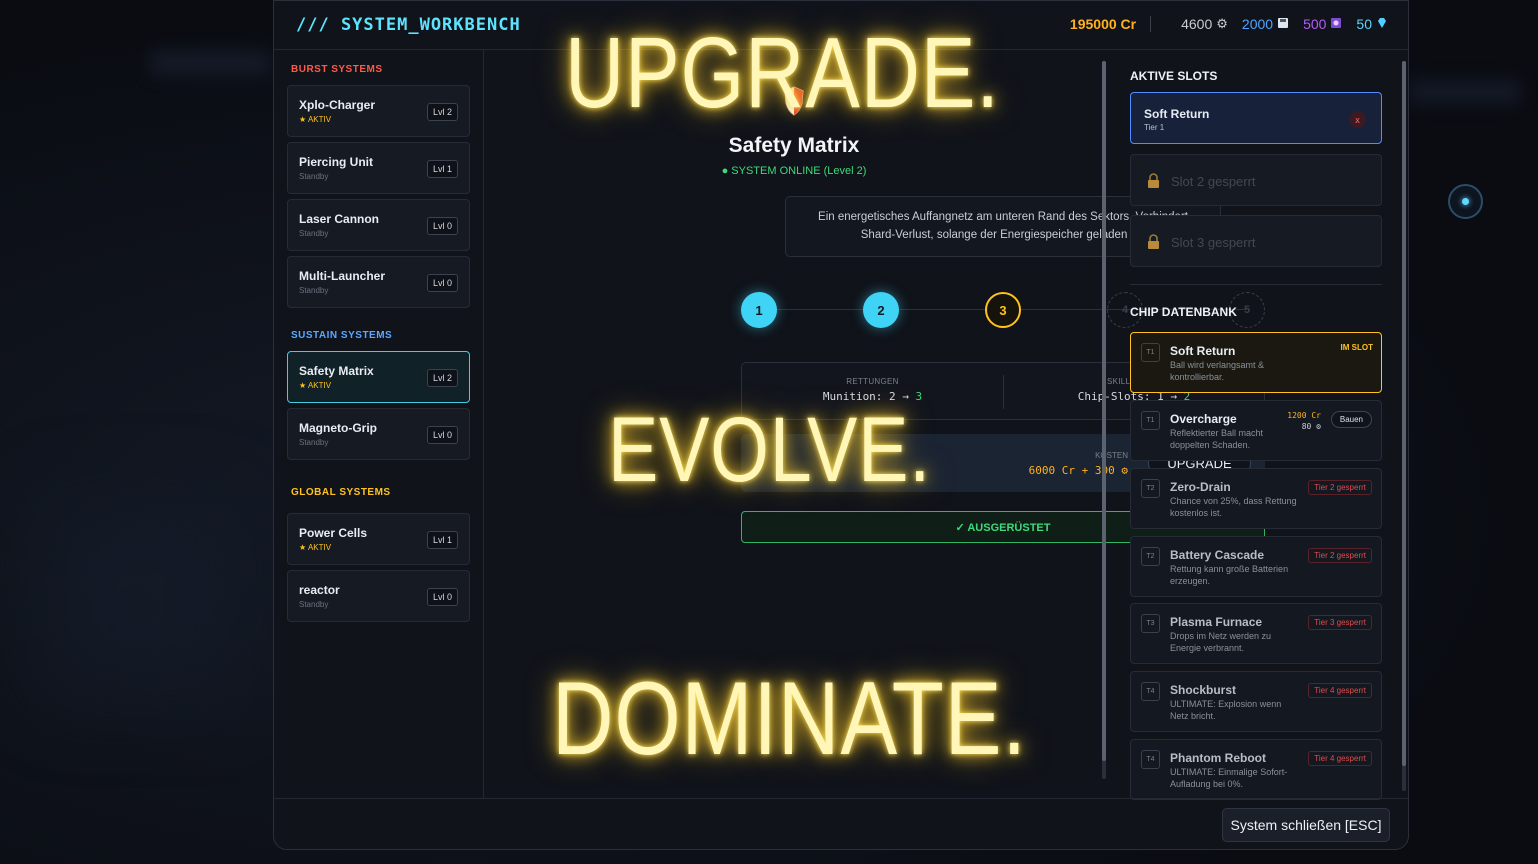 The image size is (1538, 864). What do you see at coordinates (378, 168) in the screenshot?
I see `sidebar-item-piercing-unit: Piercing Unit Standby Lvl 1` at bounding box center [378, 168].